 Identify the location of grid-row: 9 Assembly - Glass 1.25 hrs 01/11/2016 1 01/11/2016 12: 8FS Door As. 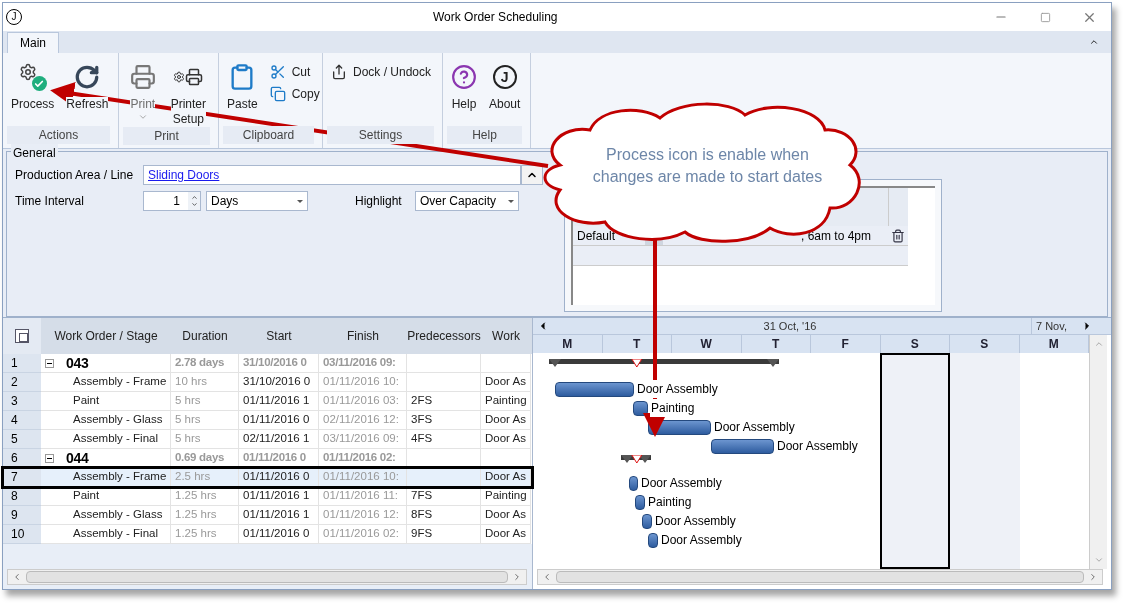
(267, 515).